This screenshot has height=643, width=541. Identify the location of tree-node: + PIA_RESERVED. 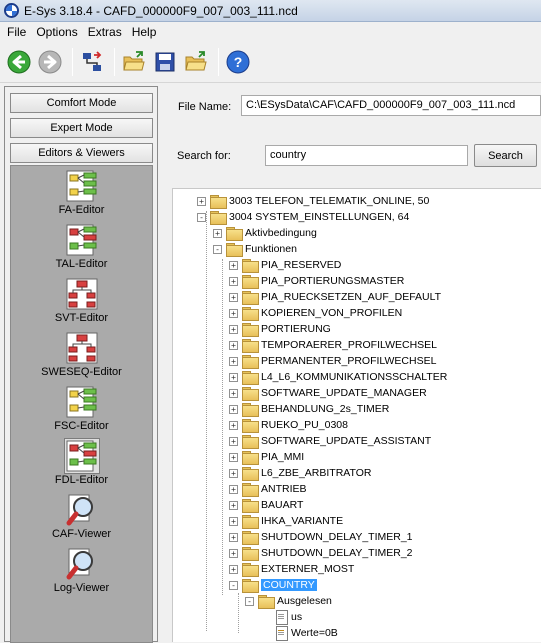
(285, 265).